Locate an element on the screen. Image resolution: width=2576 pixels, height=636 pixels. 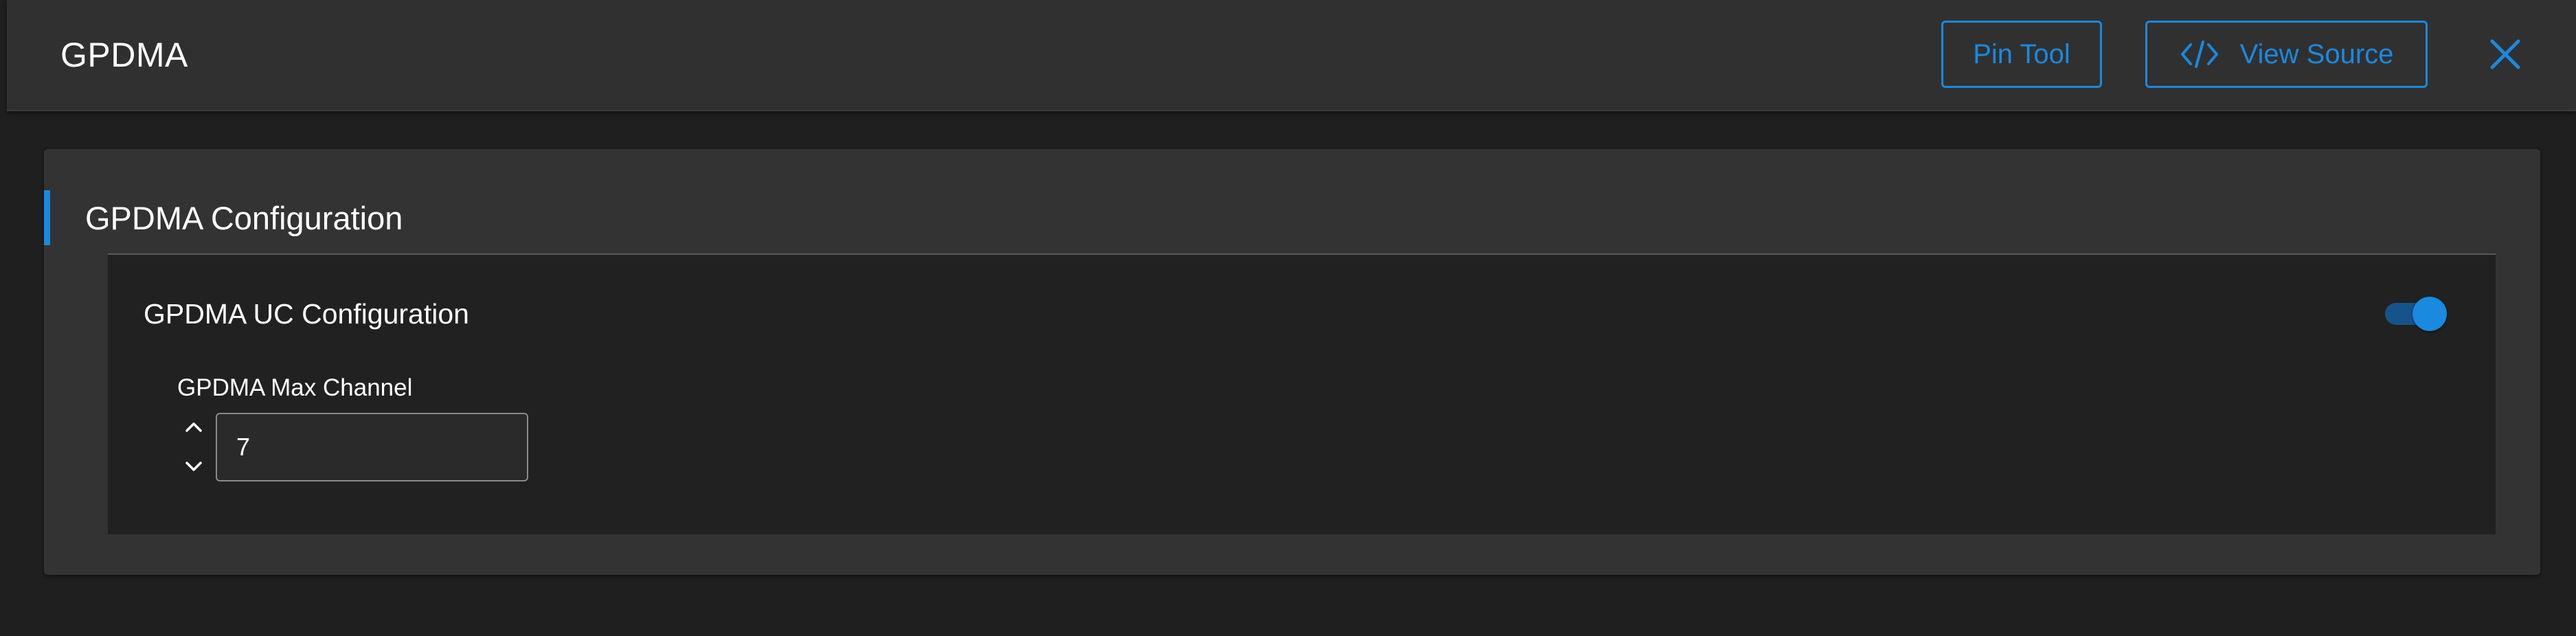
page-title: GPDMA is located at coordinates (124, 55).